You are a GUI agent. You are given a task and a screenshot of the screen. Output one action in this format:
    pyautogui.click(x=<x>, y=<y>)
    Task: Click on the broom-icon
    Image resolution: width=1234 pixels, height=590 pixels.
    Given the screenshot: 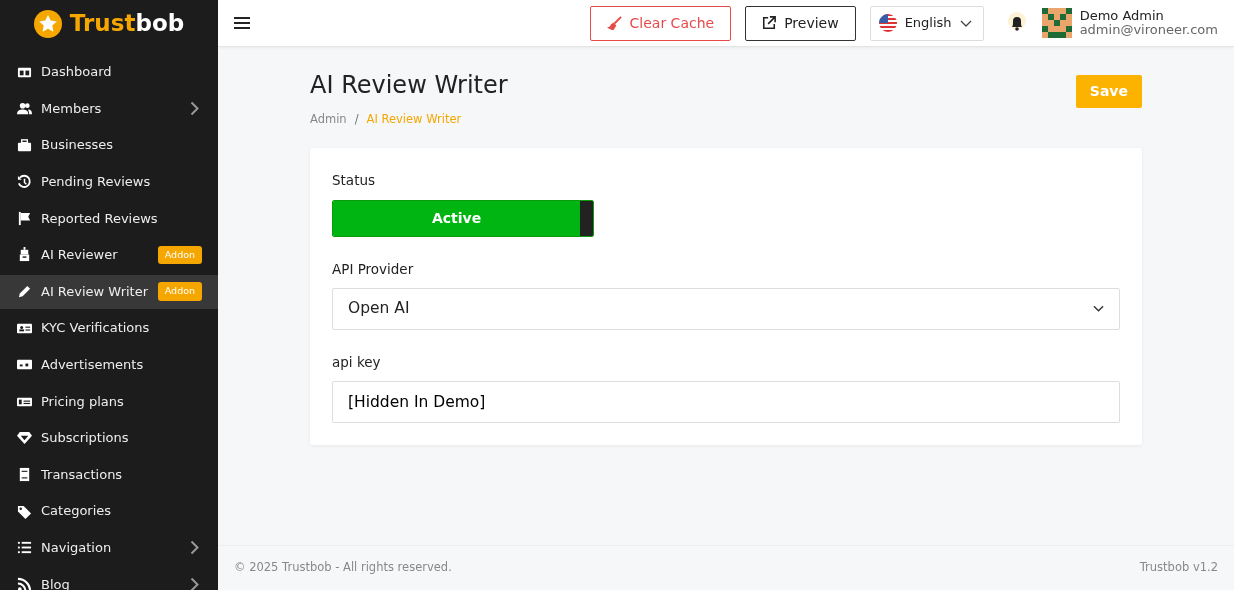 What is the action you would take?
    pyautogui.click(x=614, y=23)
    